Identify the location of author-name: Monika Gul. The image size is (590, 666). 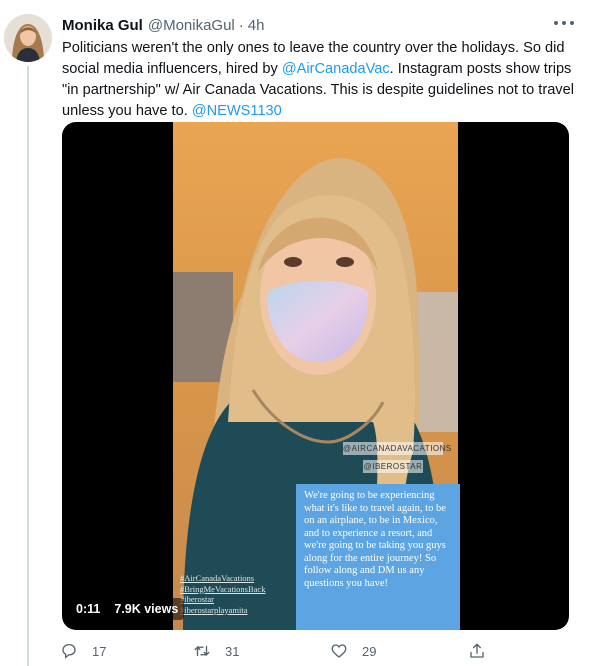
(102, 25).